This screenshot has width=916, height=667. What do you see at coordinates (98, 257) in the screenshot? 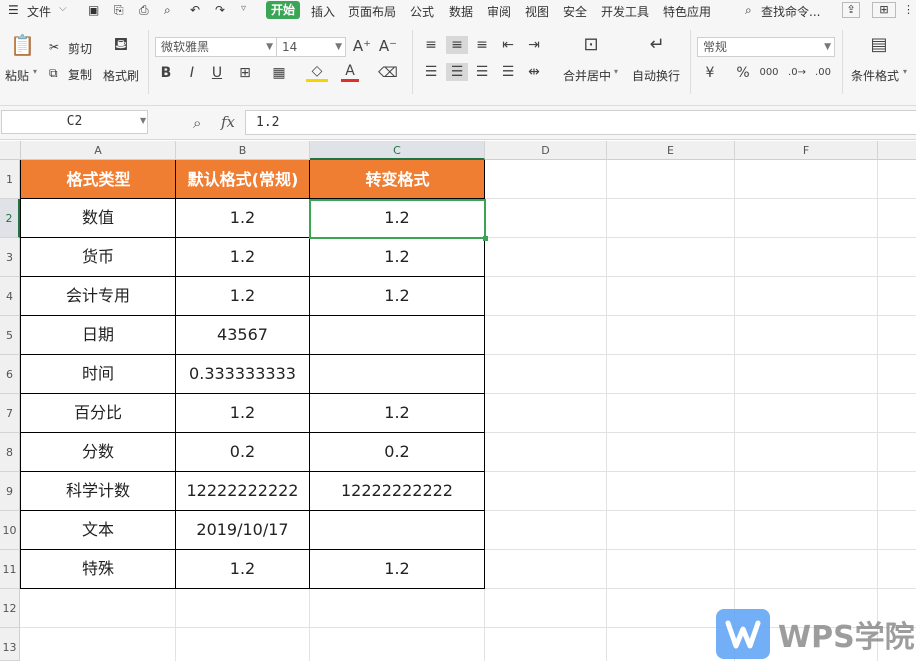
I see `type-cell: 货币` at bounding box center [98, 257].